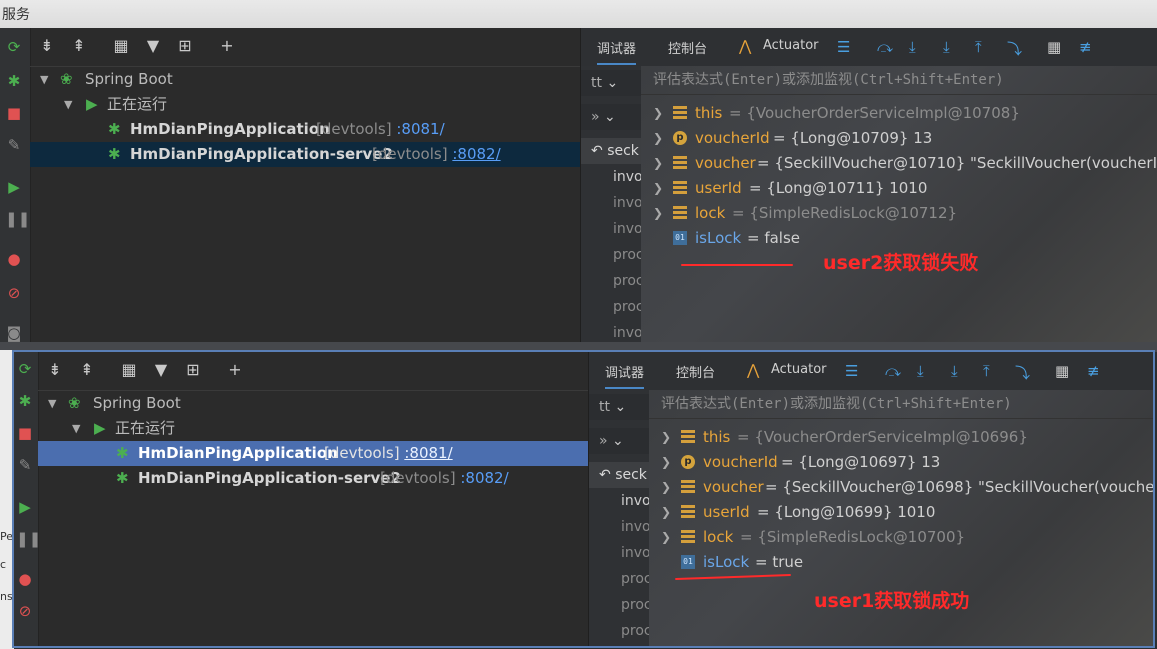 This screenshot has width=1157, height=649. I want to click on camera-icon: ◙, so click(14, 333).